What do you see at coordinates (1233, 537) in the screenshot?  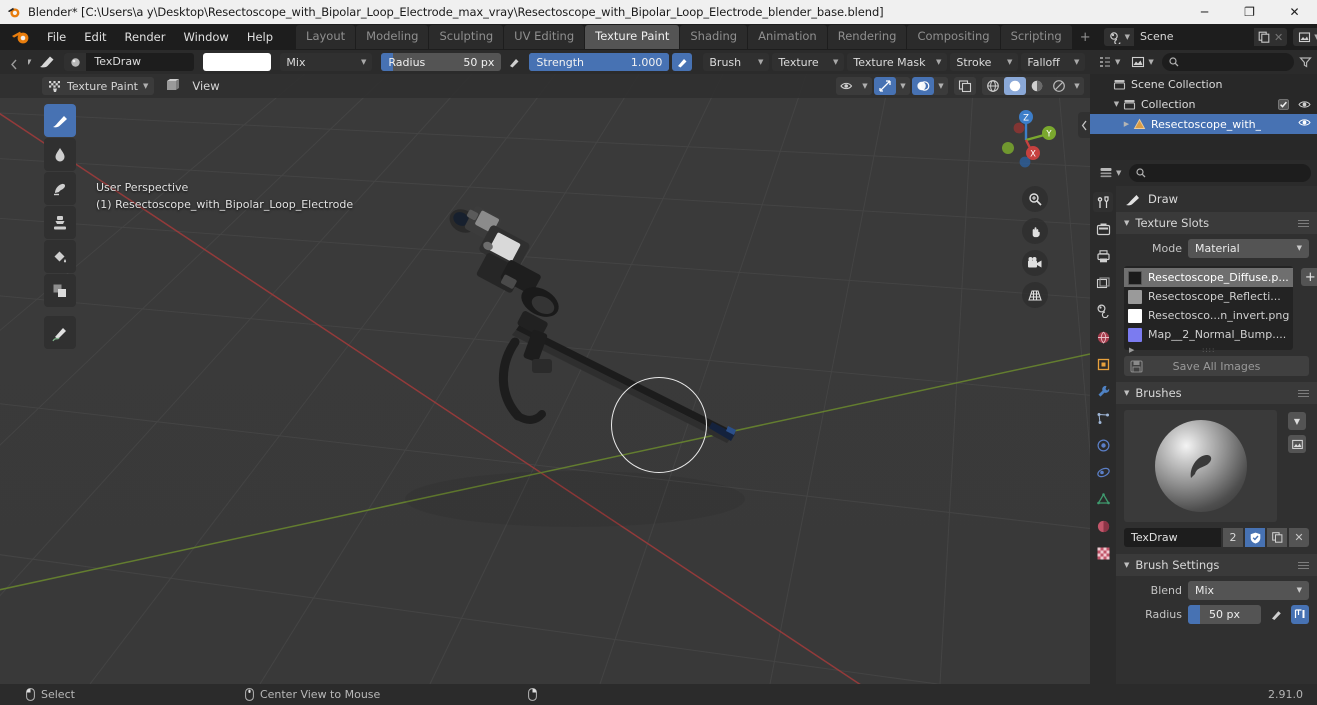 I see `brush-user-count: 2` at bounding box center [1233, 537].